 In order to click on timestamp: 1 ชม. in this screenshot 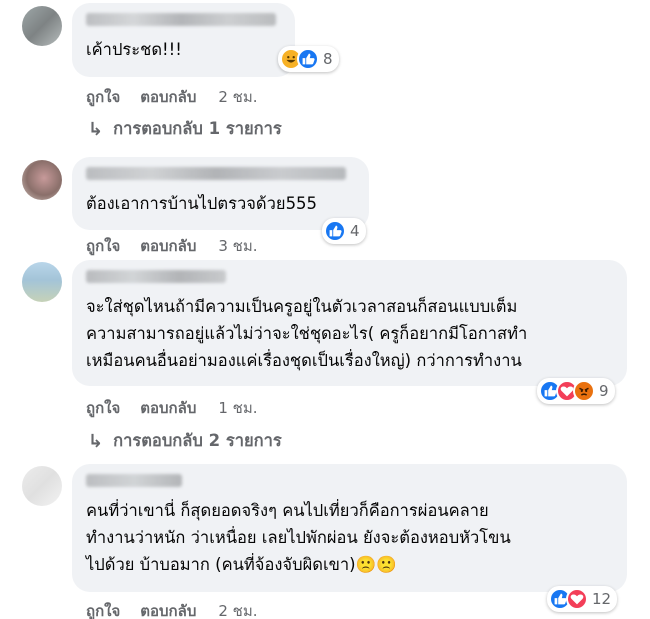, I will do `click(237, 408)`.